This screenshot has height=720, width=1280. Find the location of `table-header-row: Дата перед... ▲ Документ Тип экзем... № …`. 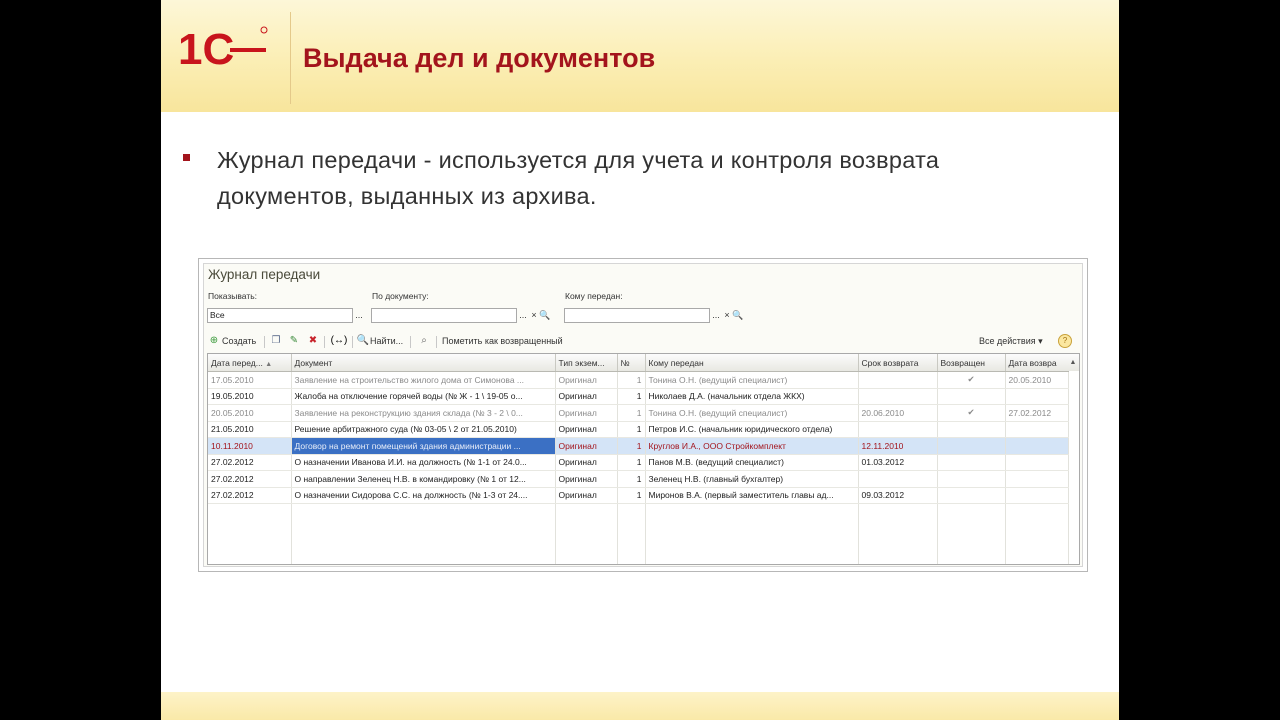

table-header-row: Дата перед... ▲ Документ Тип экзем... № … is located at coordinates (638, 363).